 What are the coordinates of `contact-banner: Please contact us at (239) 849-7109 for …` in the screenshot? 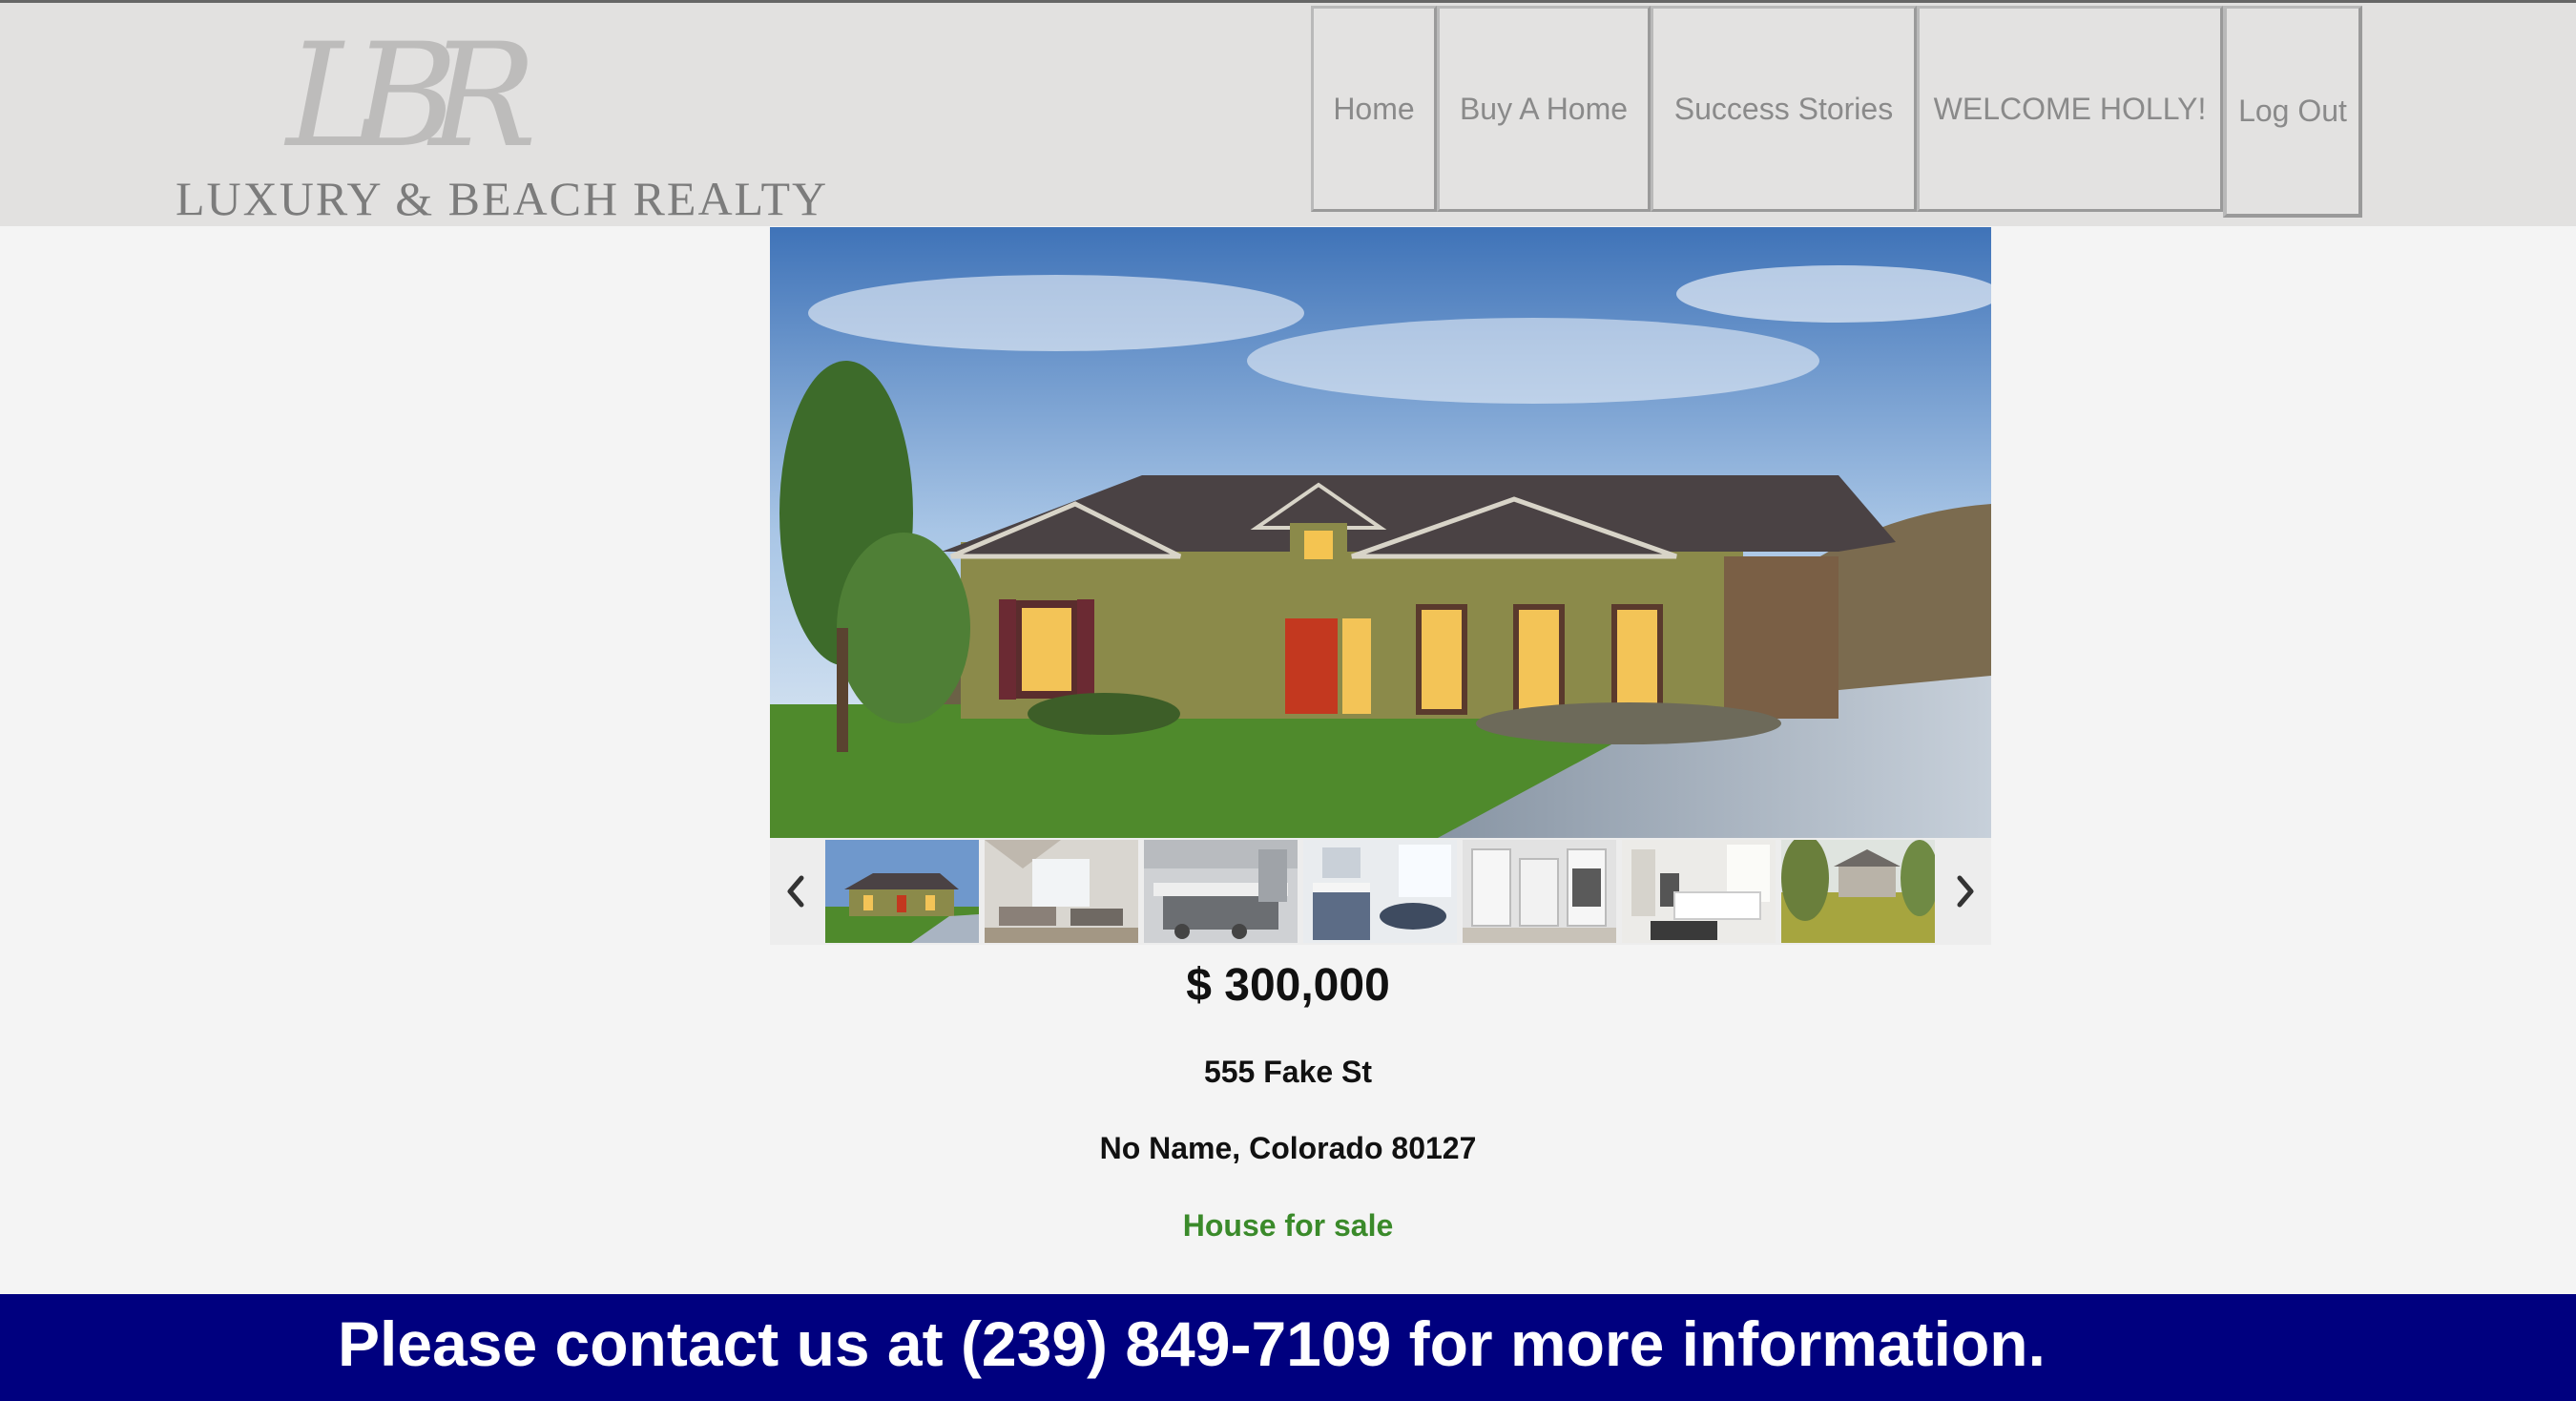 It's located at (1288, 1348).